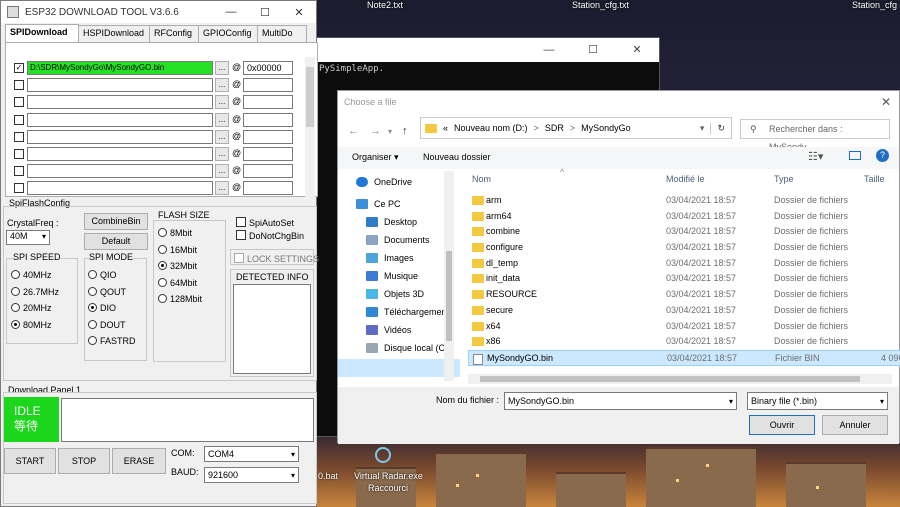  Describe the element at coordinates (102, 275) in the screenshot. I see `spi-mode-option: QIO` at that location.